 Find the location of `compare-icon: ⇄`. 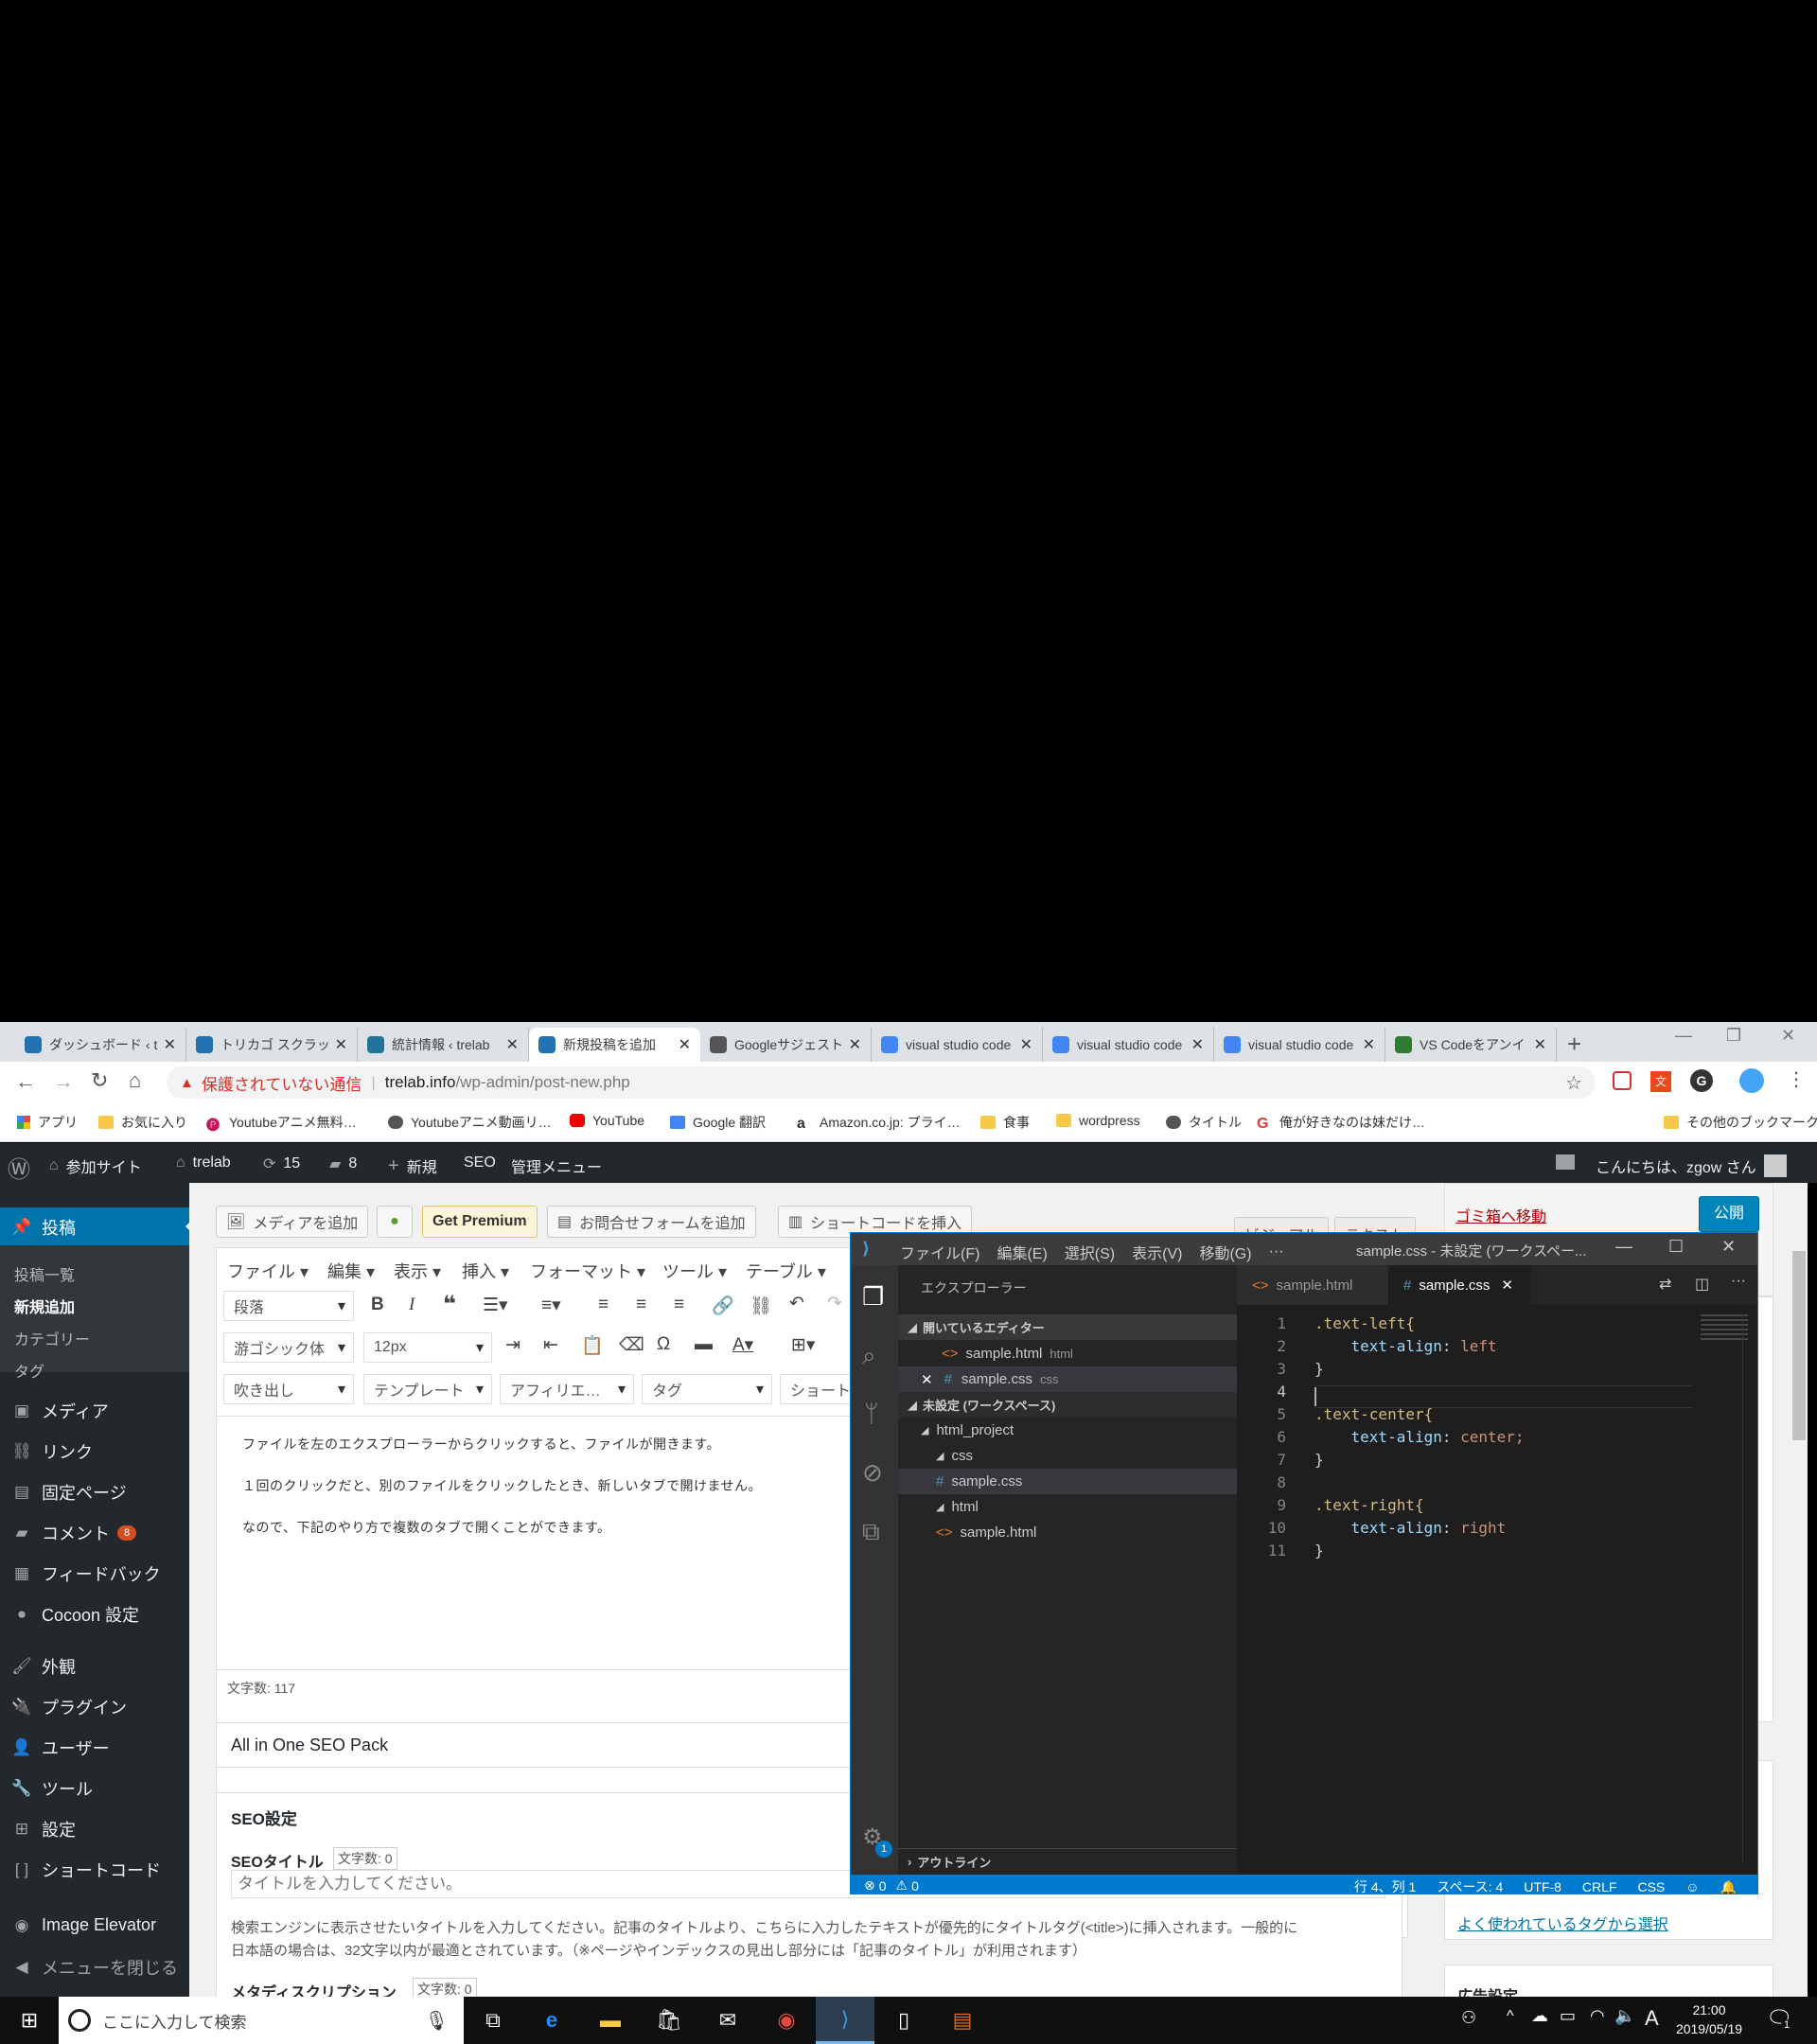

compare-icon: ⇄ is located at coordinates (1665, 1284).